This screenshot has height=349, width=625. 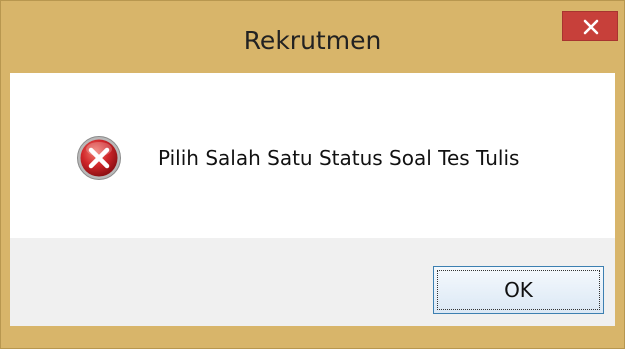 I want to click on window-title: Rekrutmen, so click(x=312, y=40).